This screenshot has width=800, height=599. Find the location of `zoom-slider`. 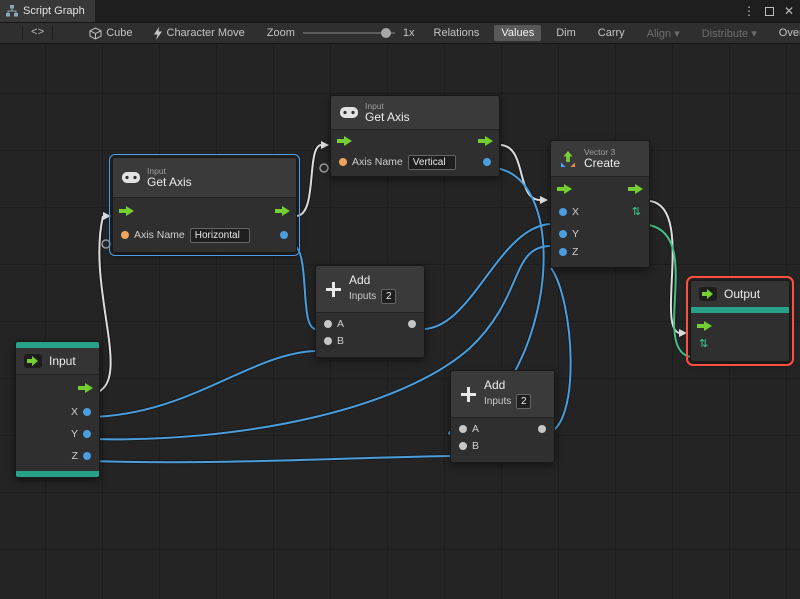

zoom-slider is located at coordinates (348, 33).